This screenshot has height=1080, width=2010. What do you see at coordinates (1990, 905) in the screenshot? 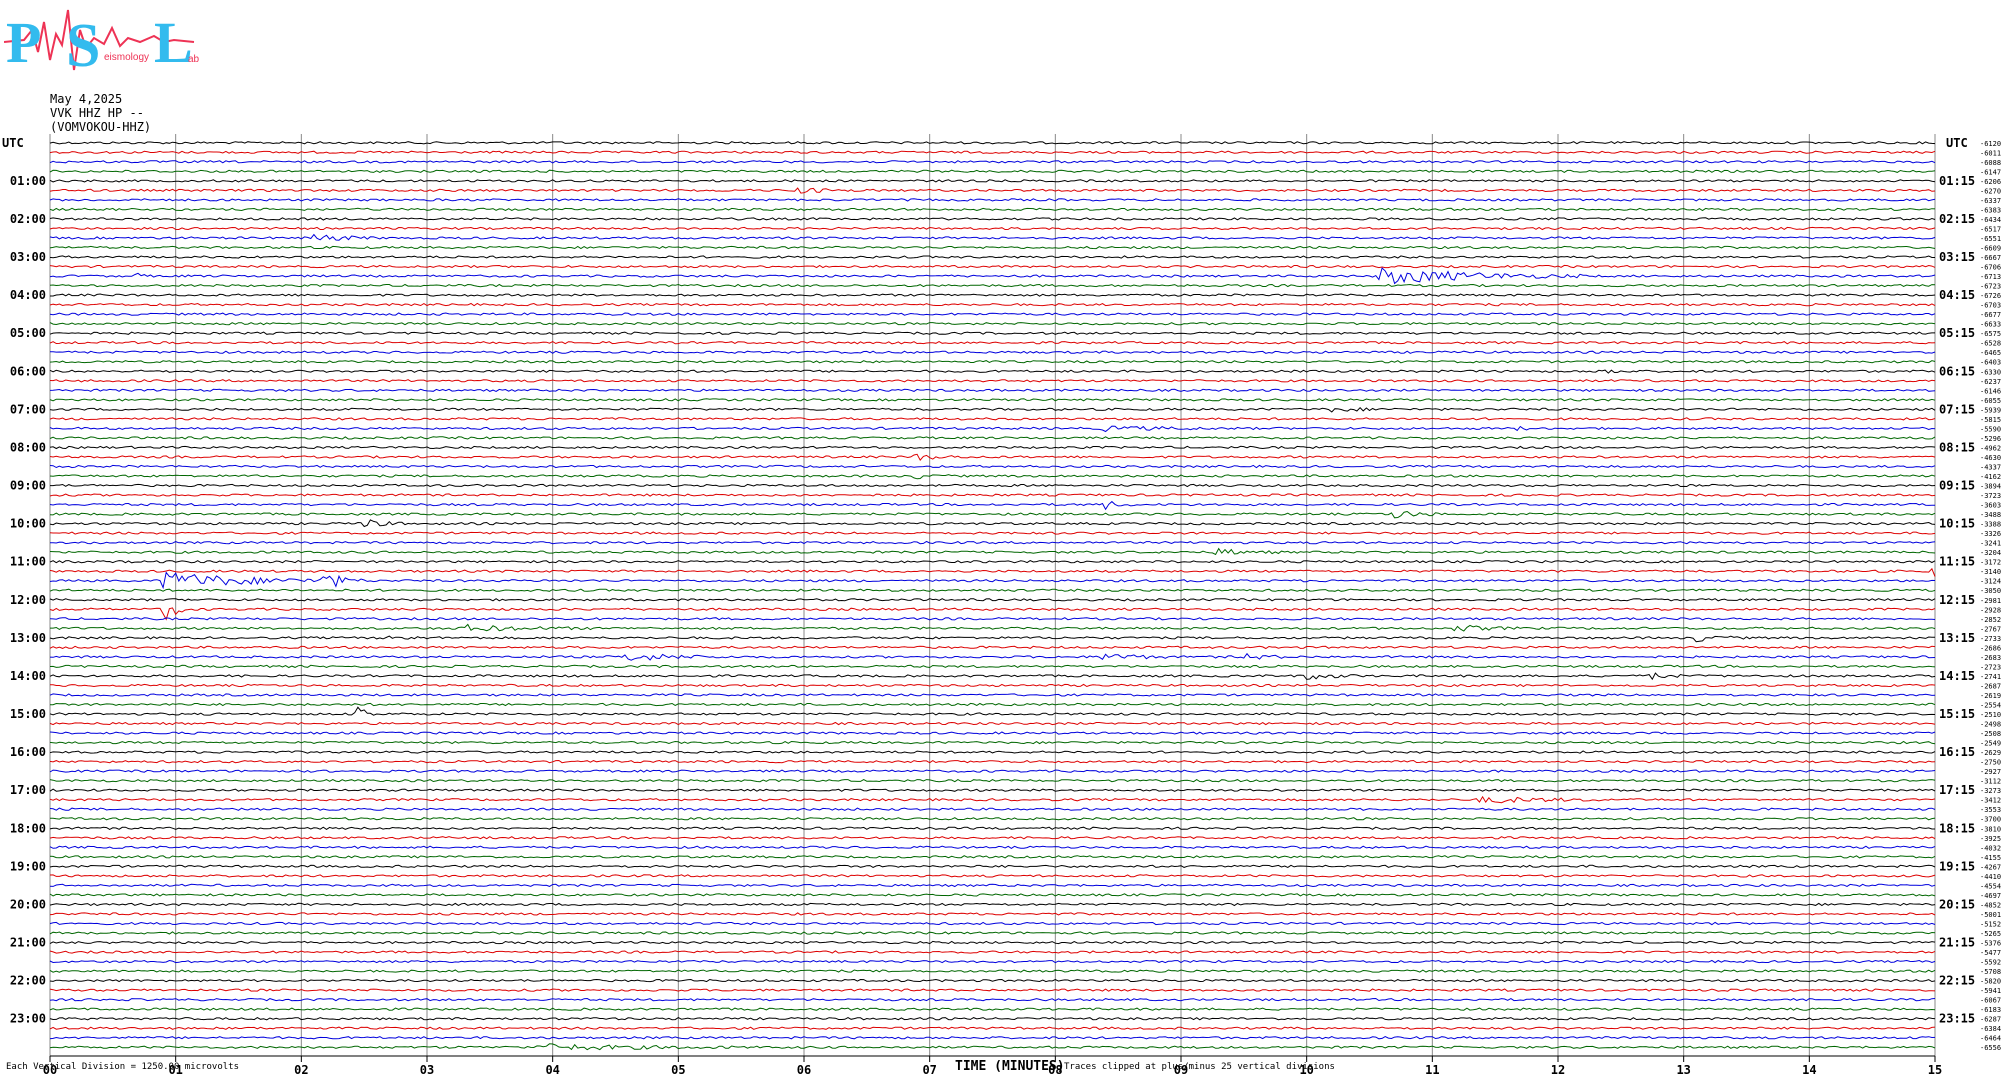
I see `trace-offset-label: -4852` at bounding box center [1990, 905].